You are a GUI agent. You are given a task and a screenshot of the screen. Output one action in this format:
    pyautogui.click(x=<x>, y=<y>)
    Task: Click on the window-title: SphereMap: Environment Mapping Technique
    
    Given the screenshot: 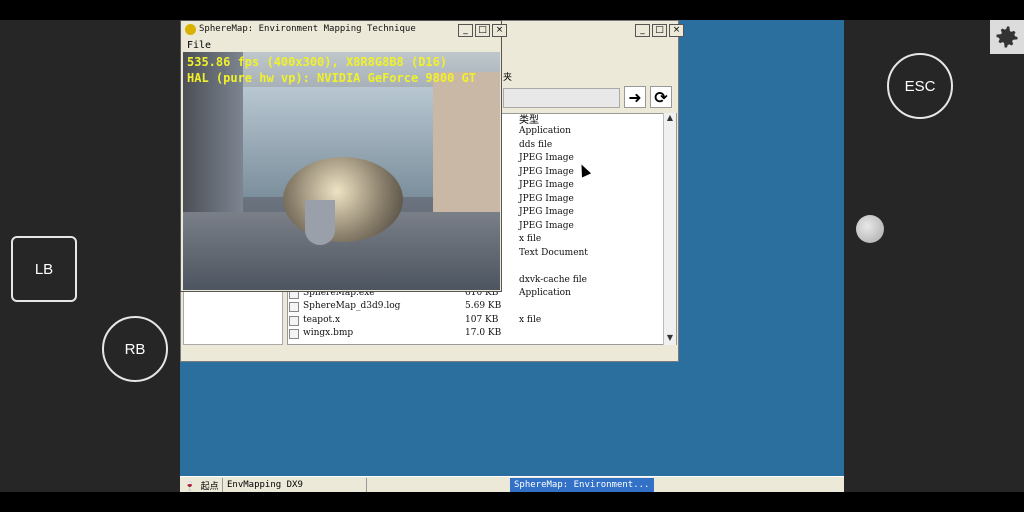 What is the action you would take?
    pyautogui.click(x=307, y=29)
    